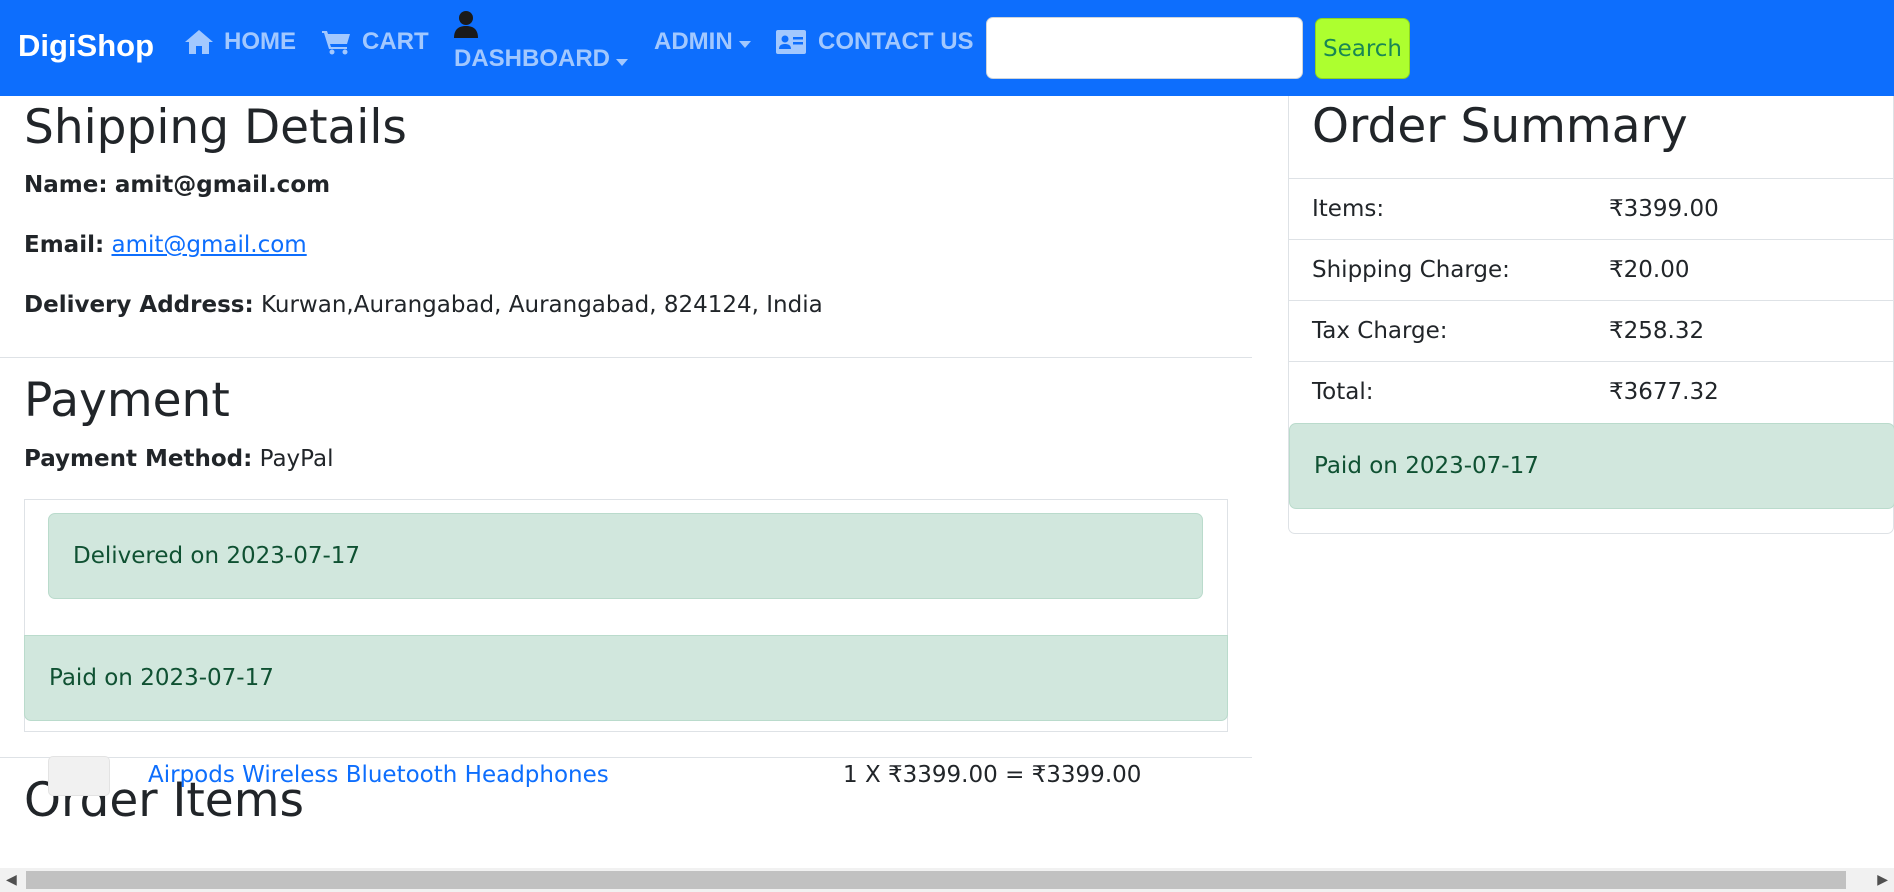  What do you see at coordinates (222, 185) in the screenshot?
I see `name-value: amit@gmail.com` at bounding box center [222, 185].